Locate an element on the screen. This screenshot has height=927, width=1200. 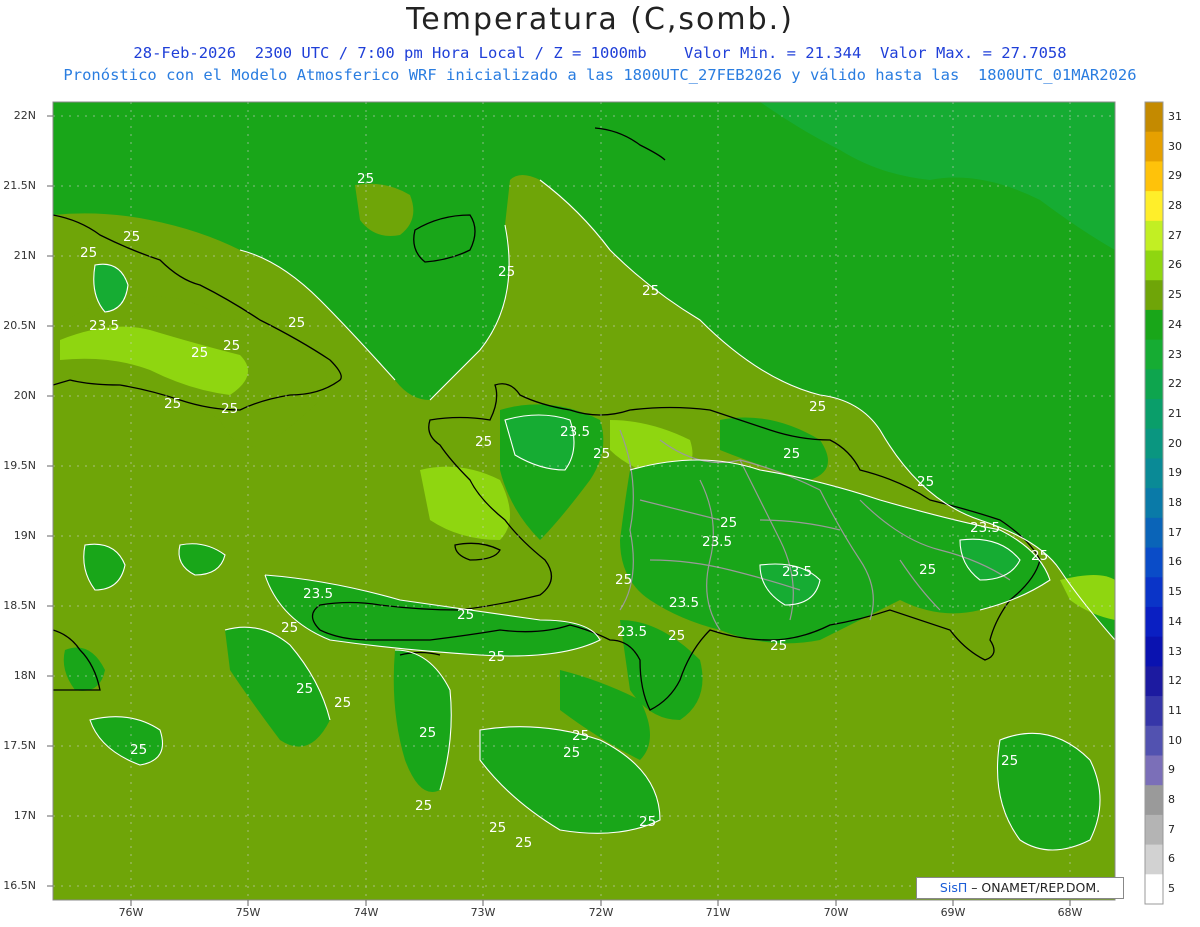
colorbar-label: 21 is located at coordinates (1175, 413).